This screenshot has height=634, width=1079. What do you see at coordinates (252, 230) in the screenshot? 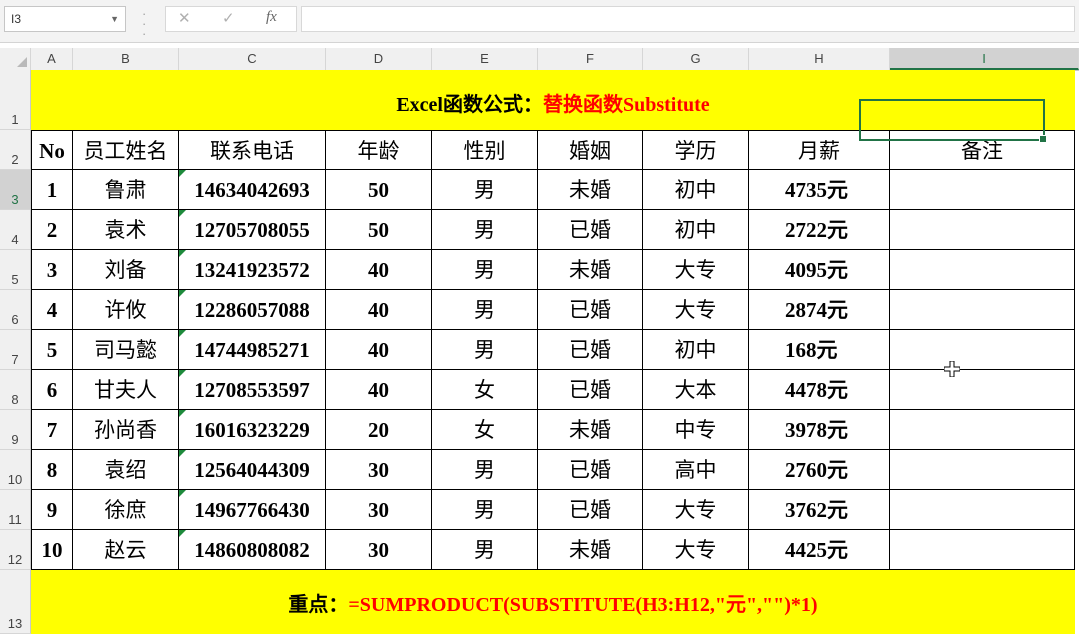
I see `table-cell: 12705708055` at bounding box center [252, 230].